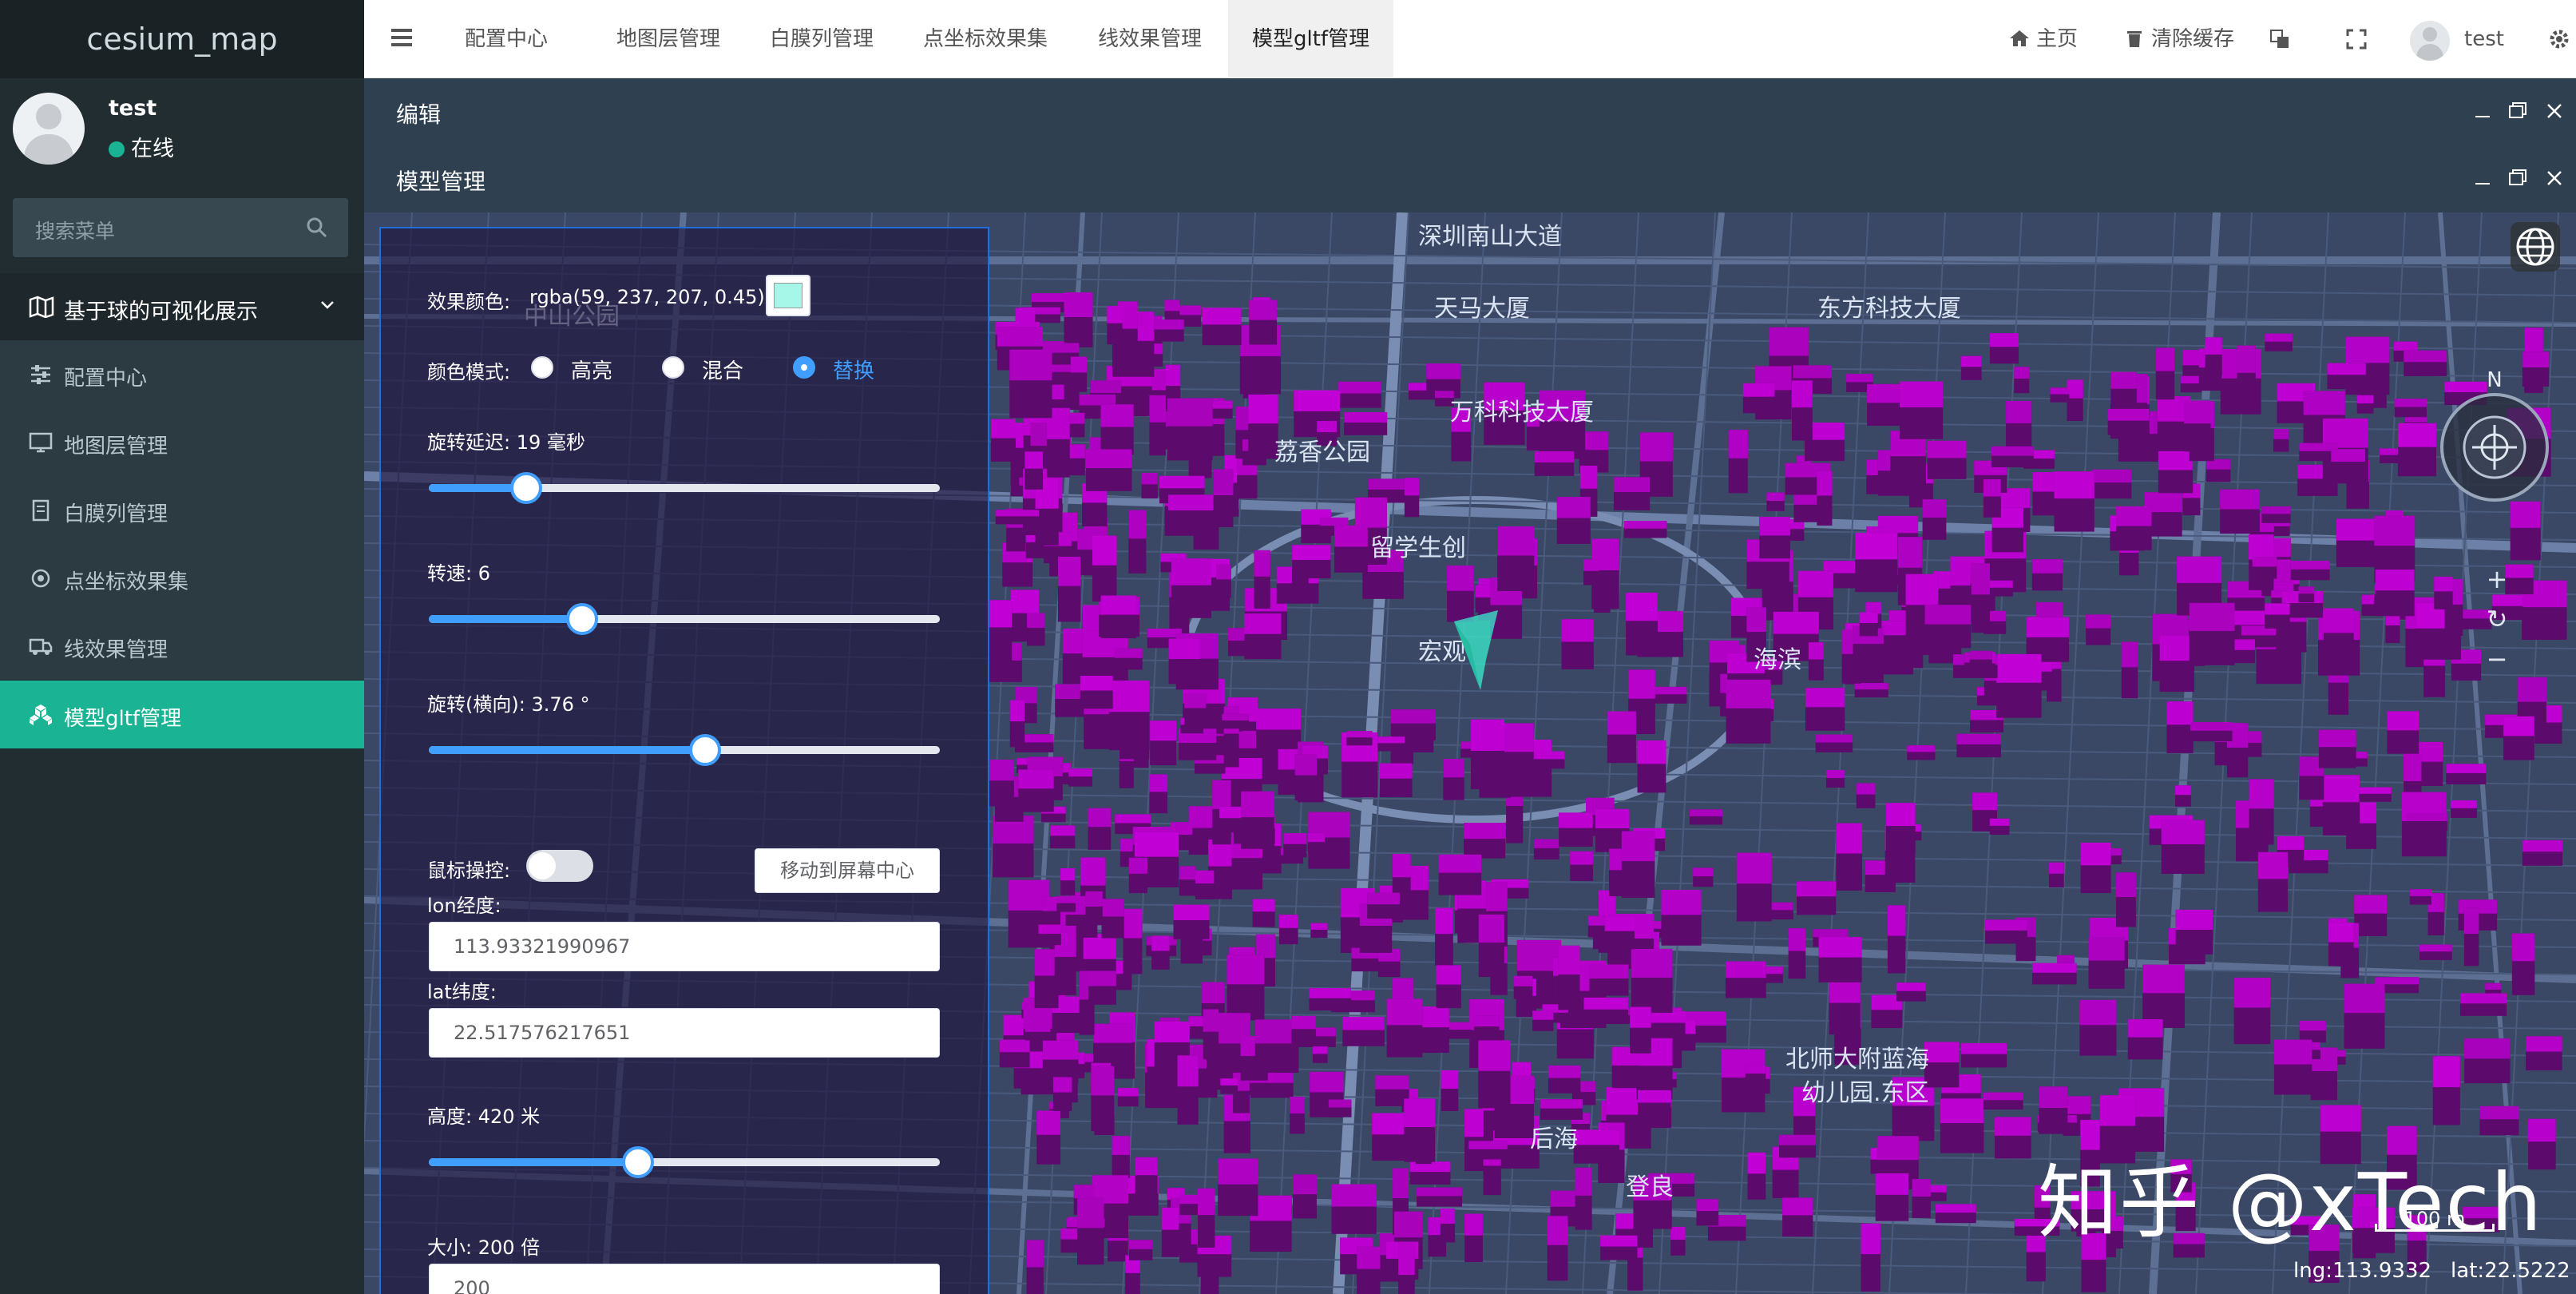 The height and width of the screenshot is (1294, 2576). I want to click on zoom-out-icon: −, so click(2497, 659).